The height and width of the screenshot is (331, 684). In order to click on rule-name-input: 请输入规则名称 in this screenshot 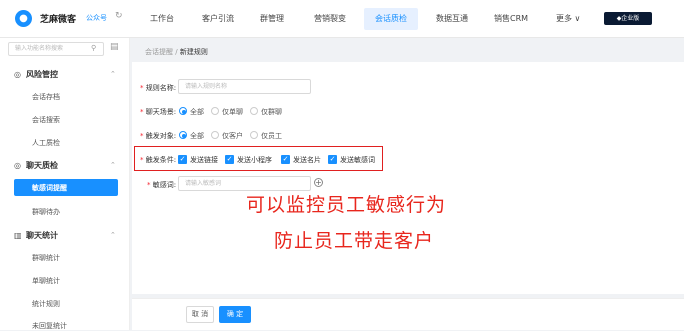, I will do `click(244, 86)`.